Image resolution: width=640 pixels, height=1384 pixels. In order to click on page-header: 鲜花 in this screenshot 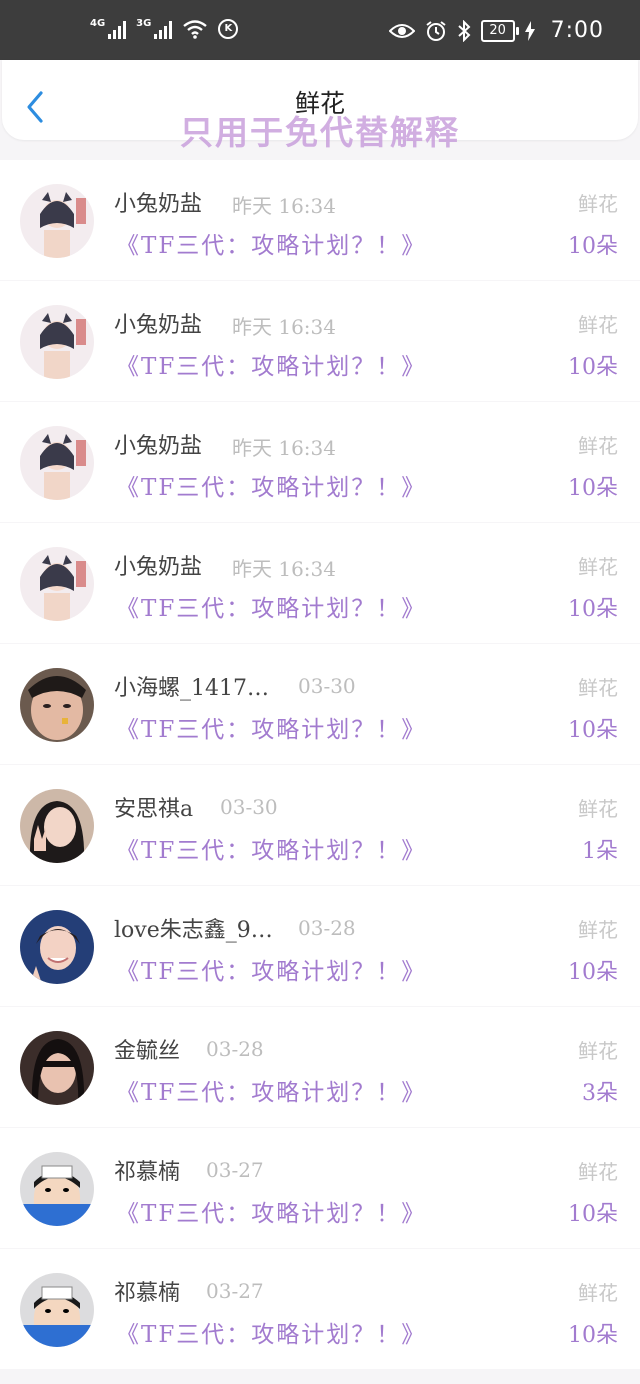, I will do `click(320, 100)`.